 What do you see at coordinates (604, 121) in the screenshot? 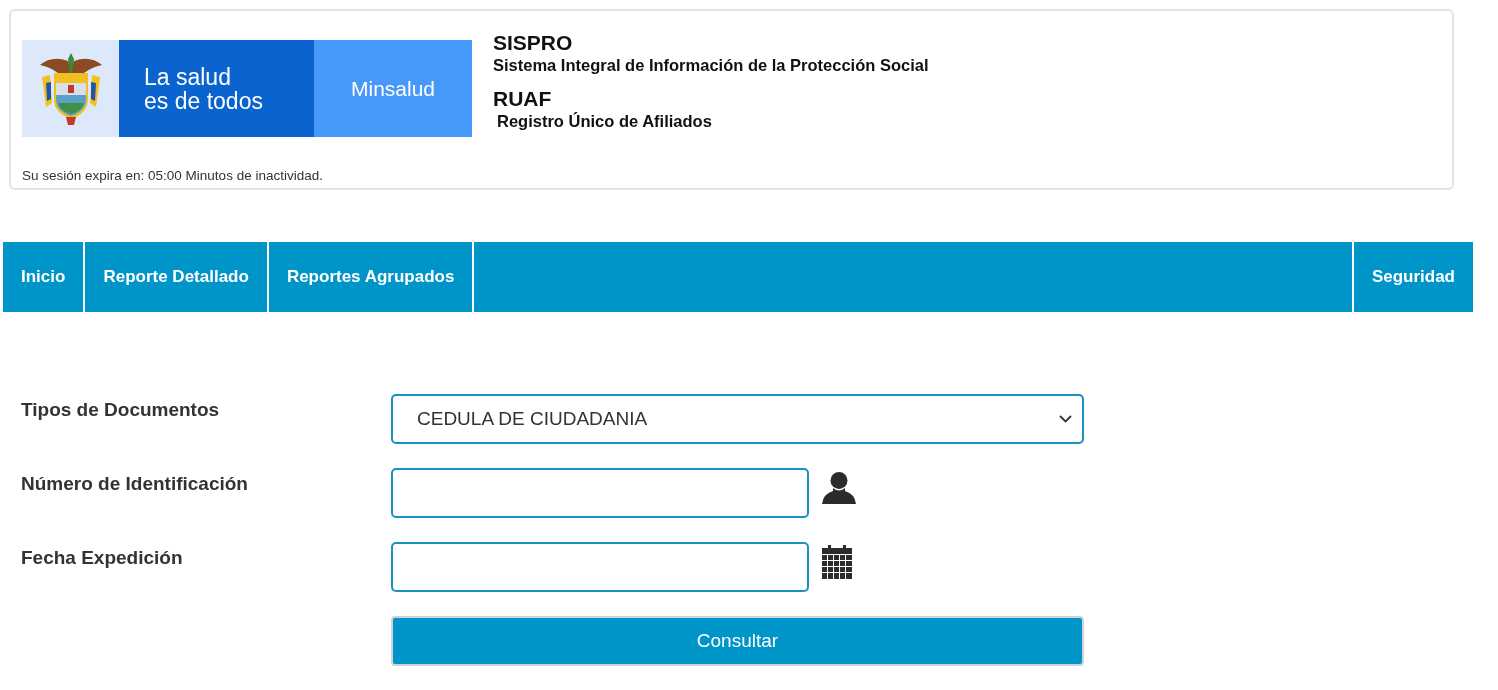
I see `module-description: Registro Único de Afiliados` at bounding box center [604, 121].